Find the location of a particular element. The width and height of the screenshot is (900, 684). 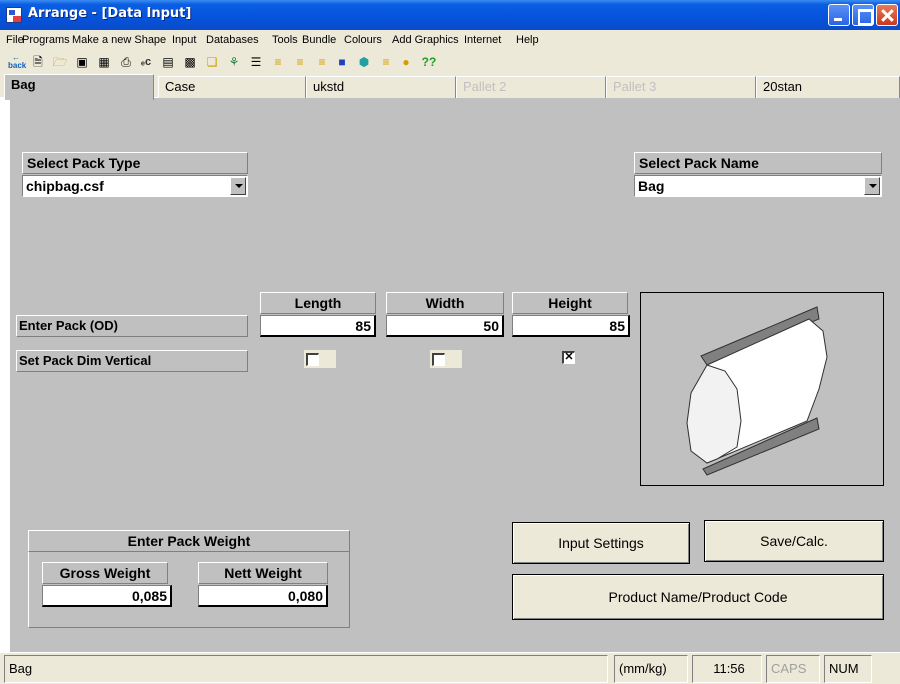

open-folder-icon: 🗁 is located at coordinates (60, 62).